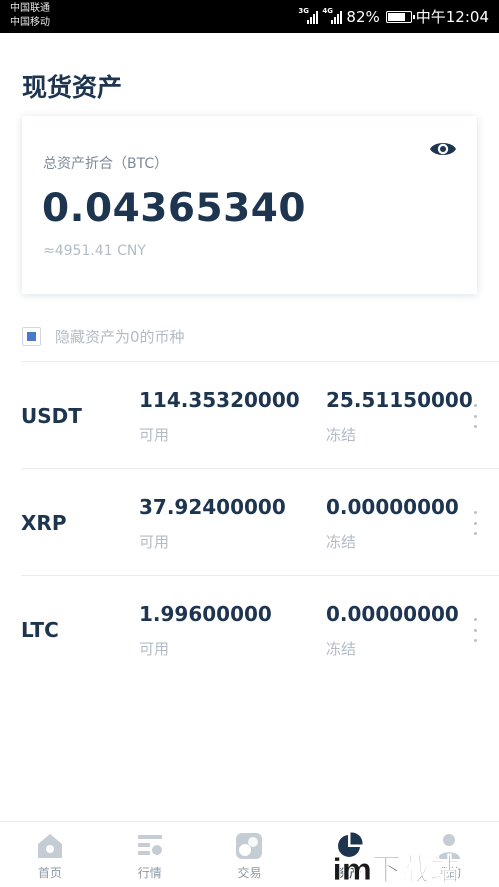  Describe the element at coordinates (400, 16) in the screenshot. I see `battery-icon` at that location.